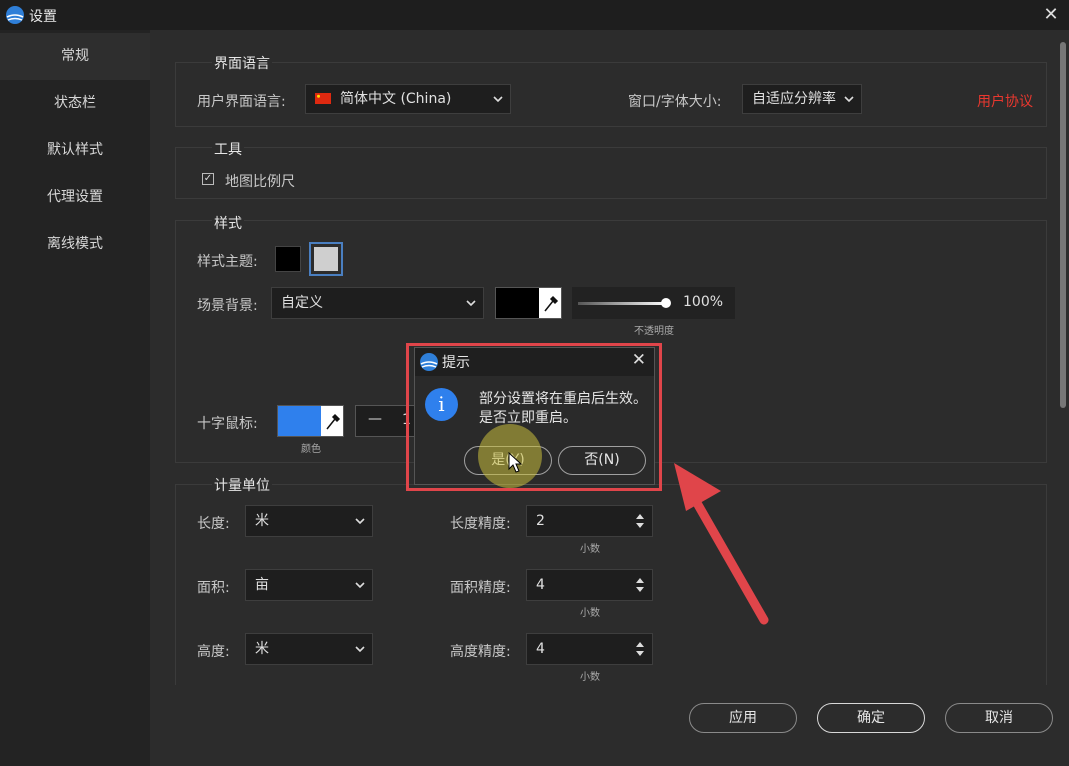 The height and width of the screenshot is (766, 1069). I want to click on window-titlebar: 设置 ✕, so click(534, 15).